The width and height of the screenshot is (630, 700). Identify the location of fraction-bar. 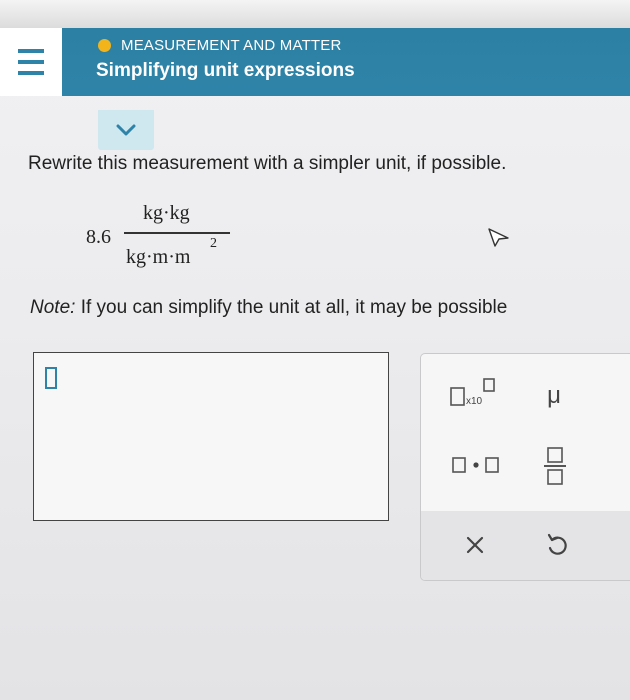
(177, 233).